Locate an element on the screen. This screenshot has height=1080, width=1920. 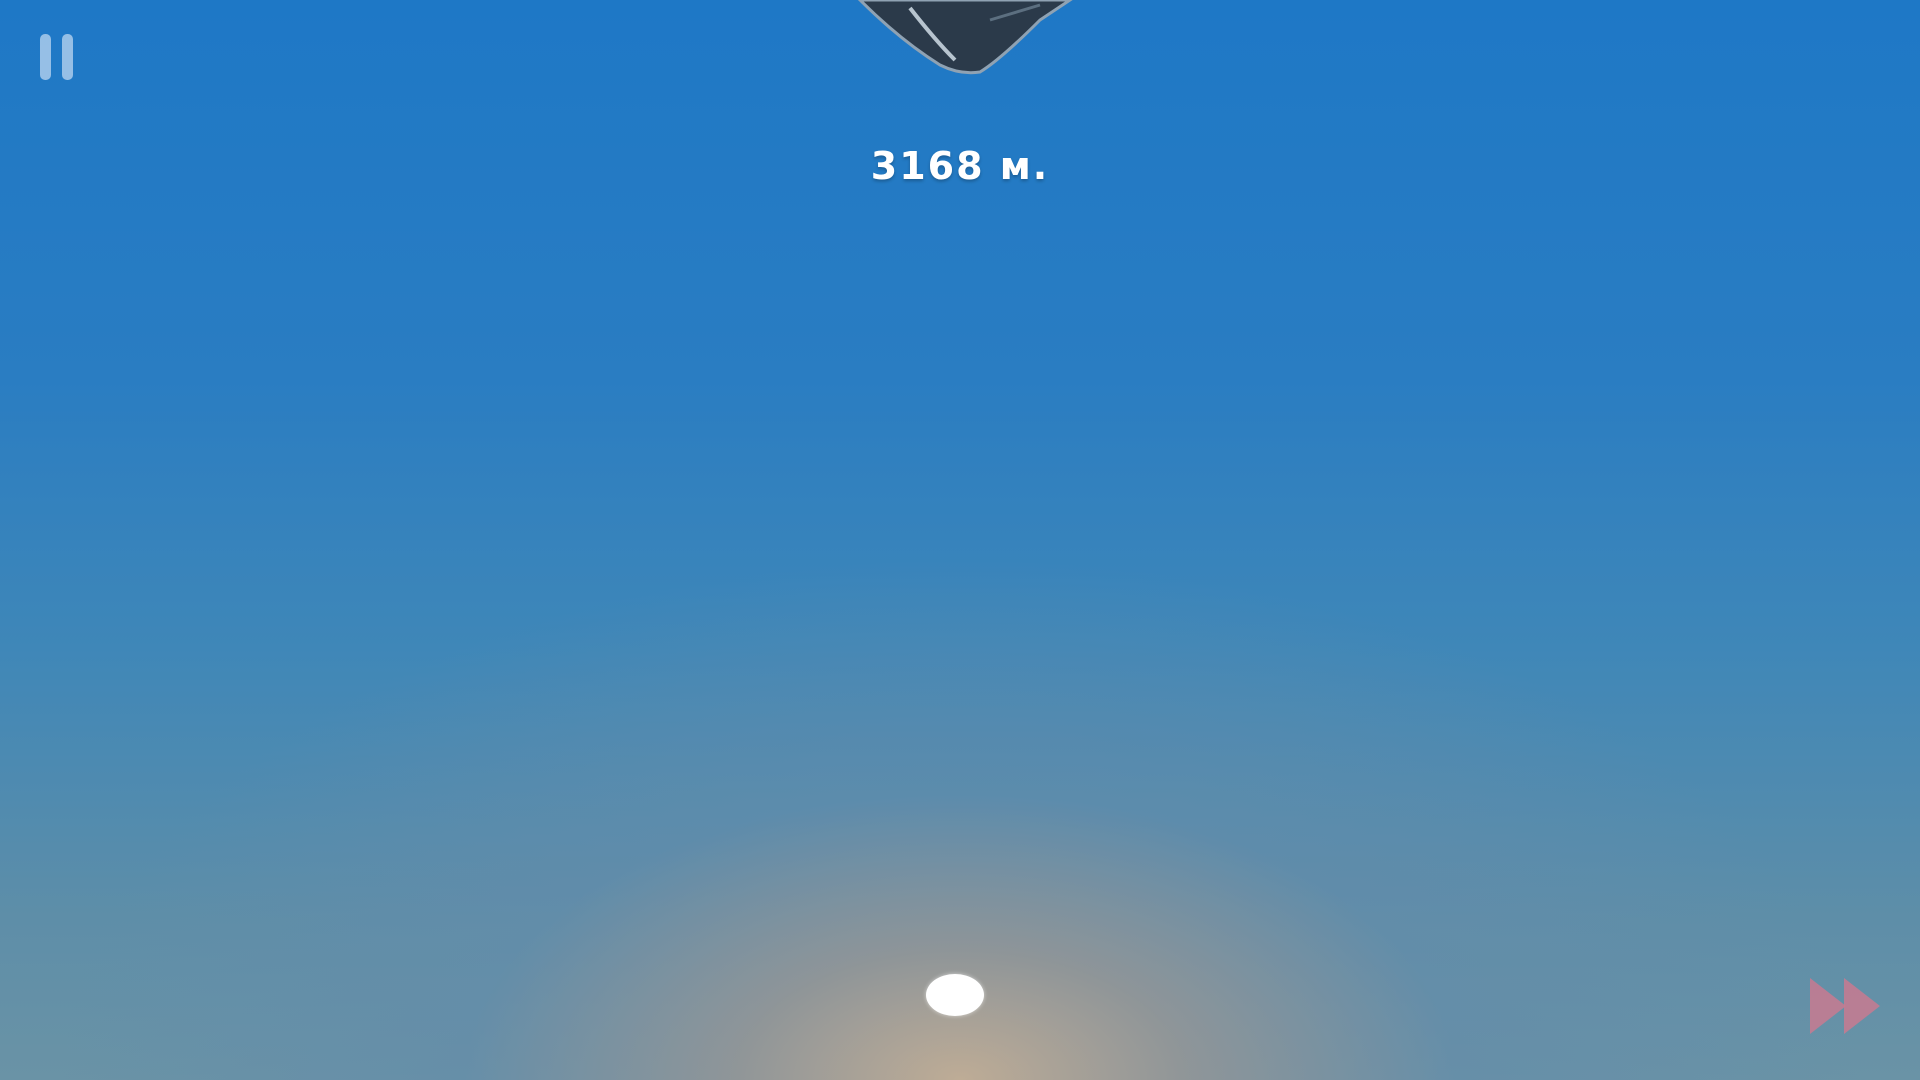
pause-icon is located at coordinates (45, 57).